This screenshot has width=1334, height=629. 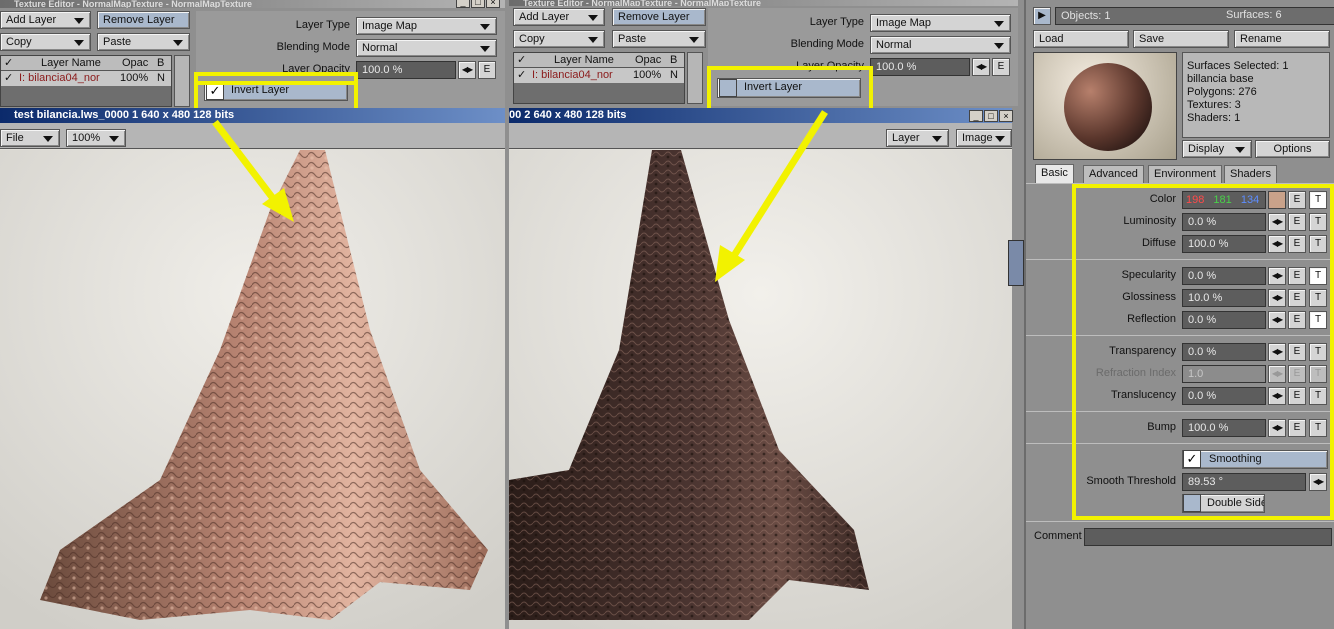 I want to click on arrow-left, so click(x=246, y=163).